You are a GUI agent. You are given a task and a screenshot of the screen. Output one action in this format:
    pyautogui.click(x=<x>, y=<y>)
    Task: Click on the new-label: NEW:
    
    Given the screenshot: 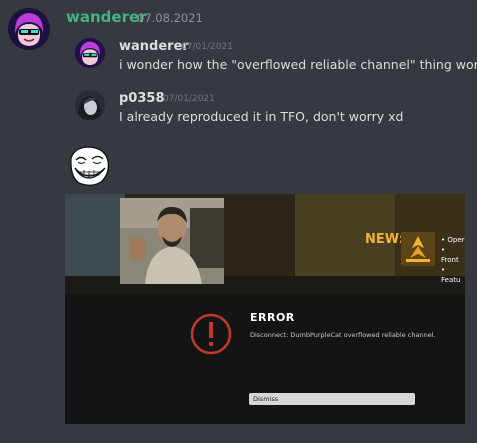 What is the action you would take?
    pyautogui.click(x=384, y=239)
    